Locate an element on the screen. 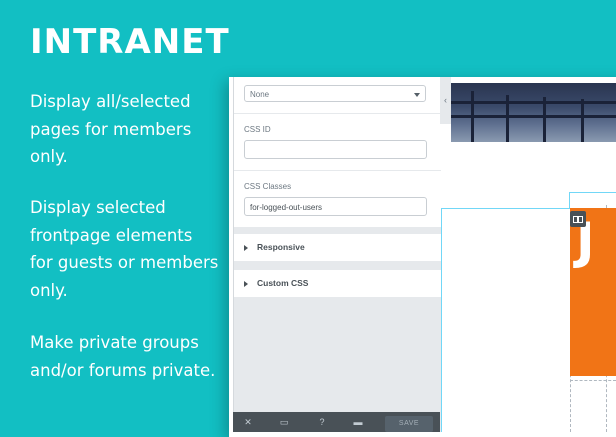 Image resolution: width=616 pixels, height=437 pixels. css-id-input is located at coordinates (335, 149).